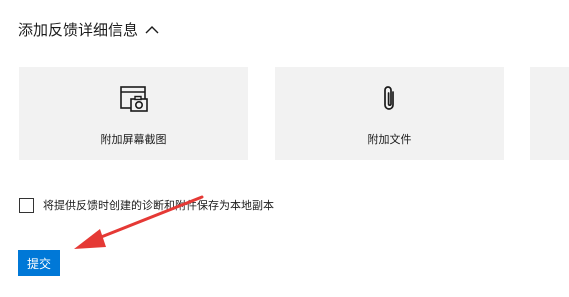 The image size is (569, 297). What do you see at coordinates (158, 205) in the screenshot?
I see `save-local-copy-label: 将提供反馈时创建的诊断和附件保存为本地副本` at bounding box center [158, 205].